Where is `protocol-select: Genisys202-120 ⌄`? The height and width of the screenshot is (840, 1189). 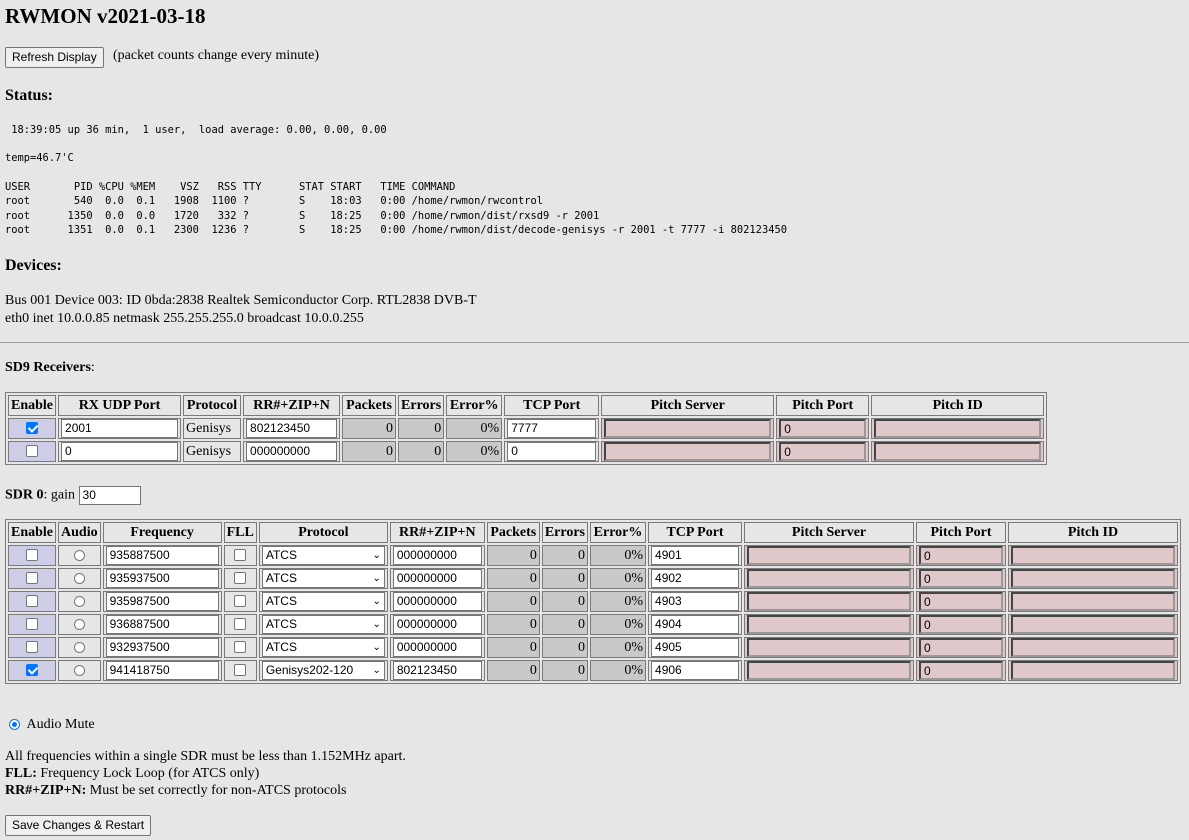 protocol-select: Genisys202-120 ⌄ is located at coordinates (323, 670).